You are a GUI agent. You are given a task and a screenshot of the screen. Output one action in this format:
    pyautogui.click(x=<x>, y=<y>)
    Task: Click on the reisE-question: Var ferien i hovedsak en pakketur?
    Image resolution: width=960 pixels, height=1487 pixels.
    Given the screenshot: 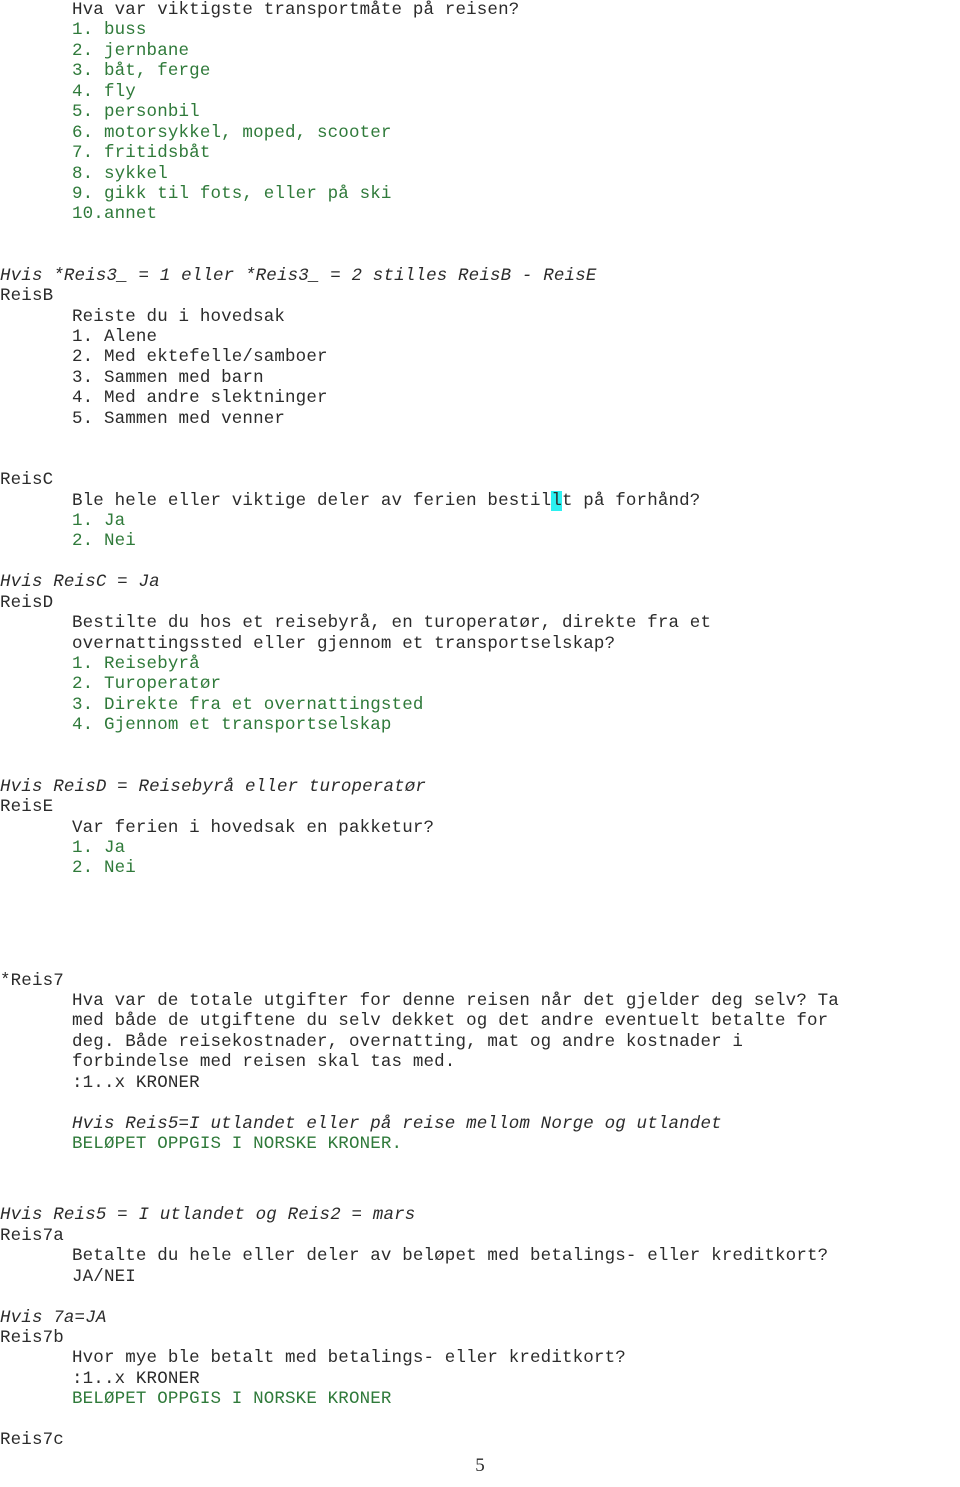 What is the action you would take?
    pyautogui.click(x=253, y=827)
    